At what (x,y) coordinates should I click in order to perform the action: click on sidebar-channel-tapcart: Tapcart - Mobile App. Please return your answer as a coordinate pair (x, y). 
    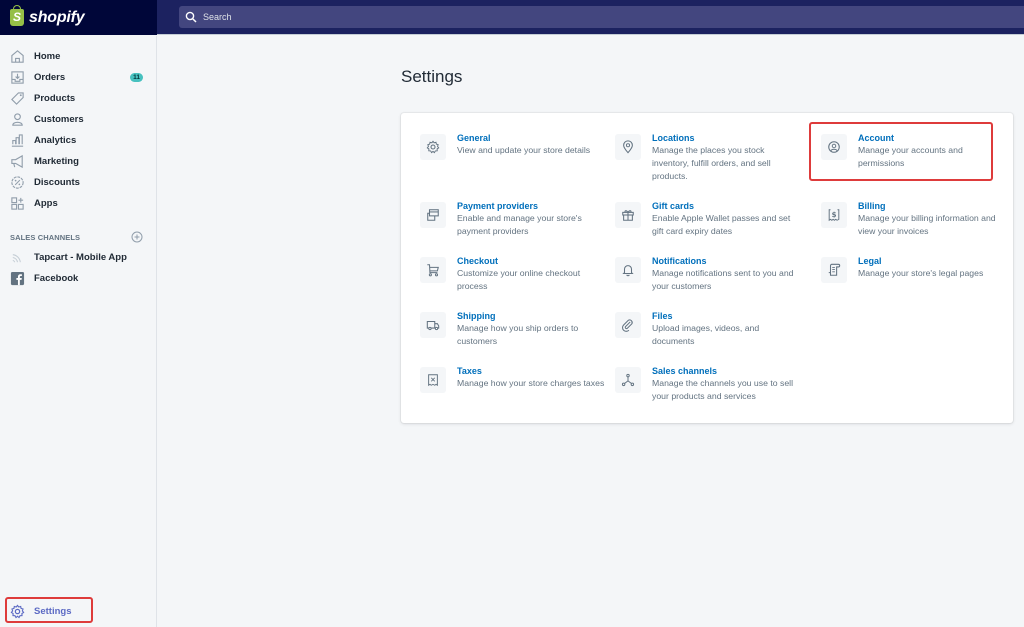
    Looking at the image, I should click on (78, 257).